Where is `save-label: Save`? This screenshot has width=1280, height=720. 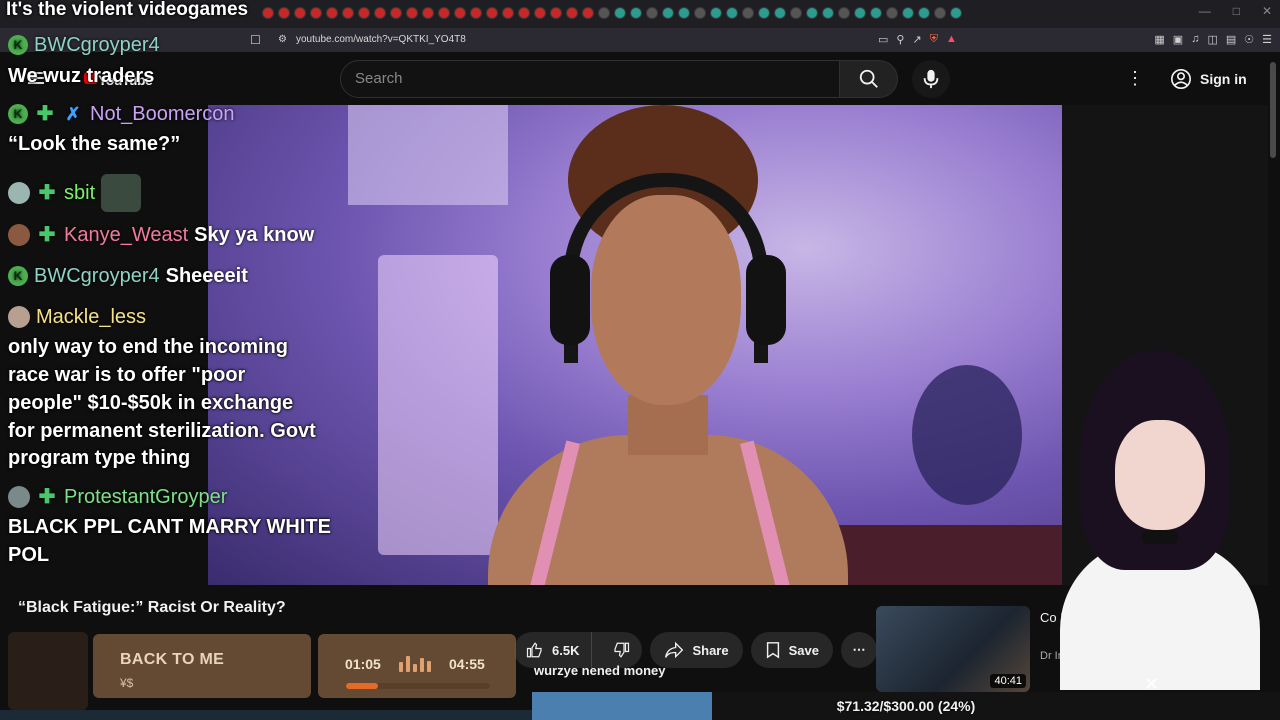 save-label: Save is located at coordinates (803, 650).